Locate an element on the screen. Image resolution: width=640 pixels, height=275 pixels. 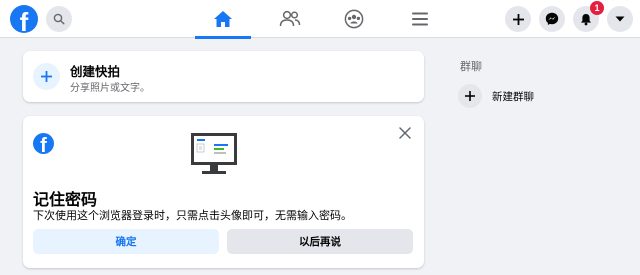
tab-friends is located at coordinates (290, 19).